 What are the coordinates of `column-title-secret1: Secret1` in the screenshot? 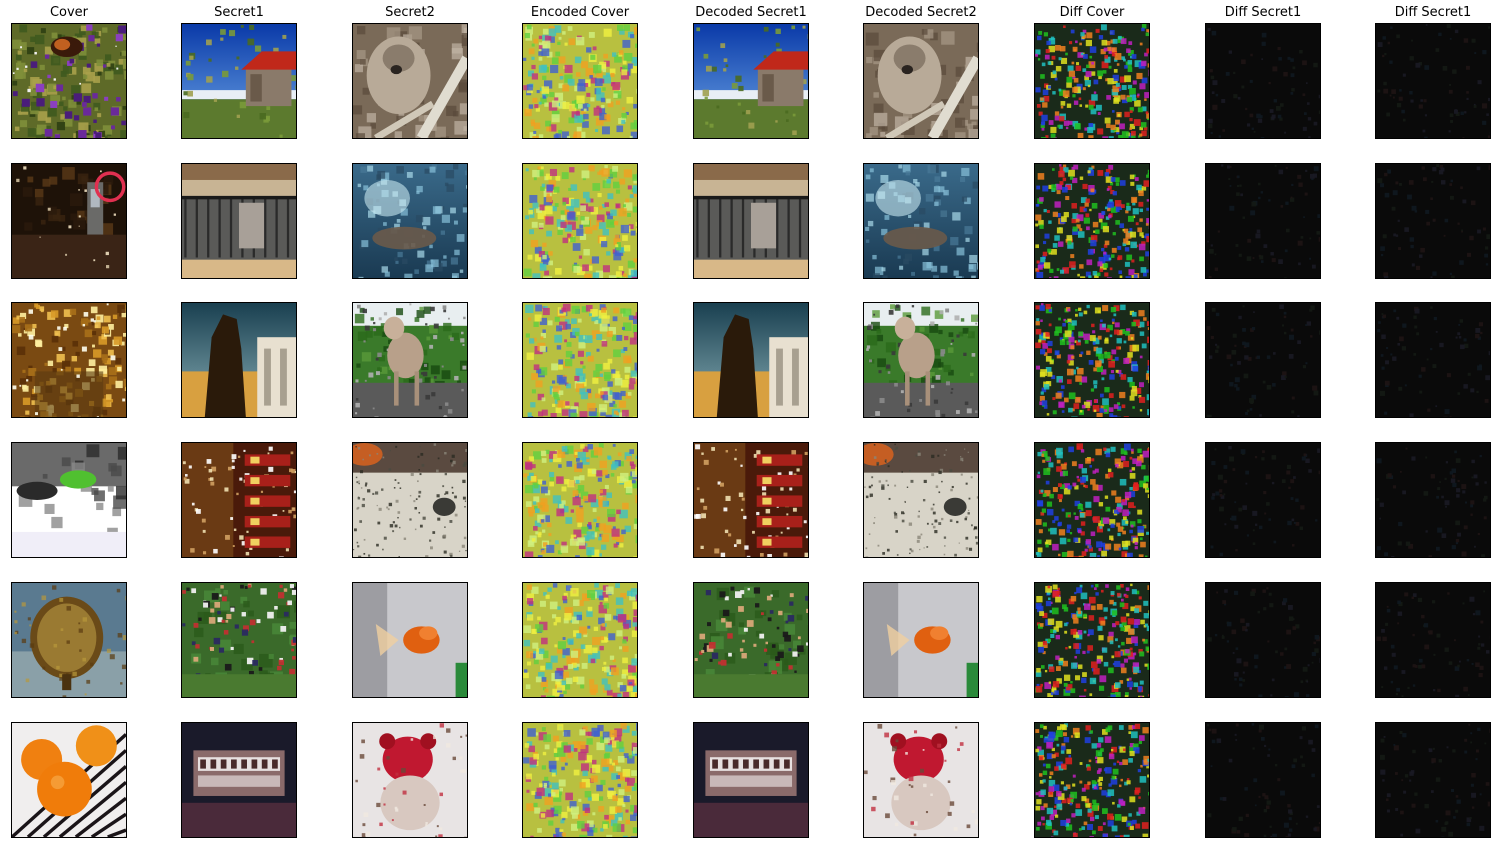 It's located at (239, 12).